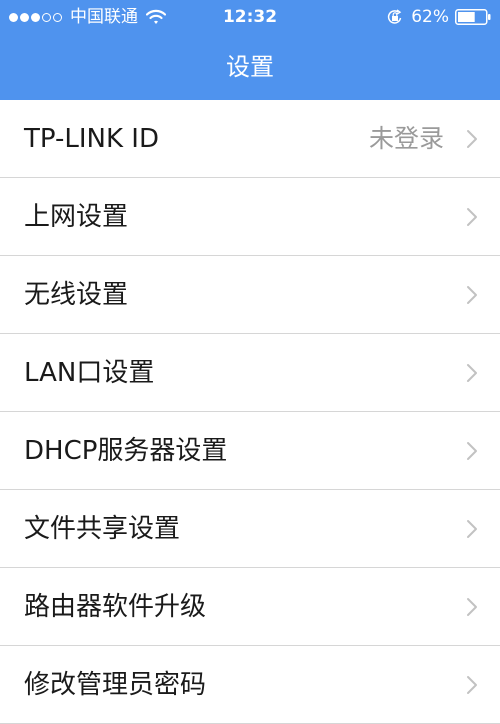 The image size is (500, 724). I want to click on status-bar: 中国联通 12:32 62%, so click(250, 17).